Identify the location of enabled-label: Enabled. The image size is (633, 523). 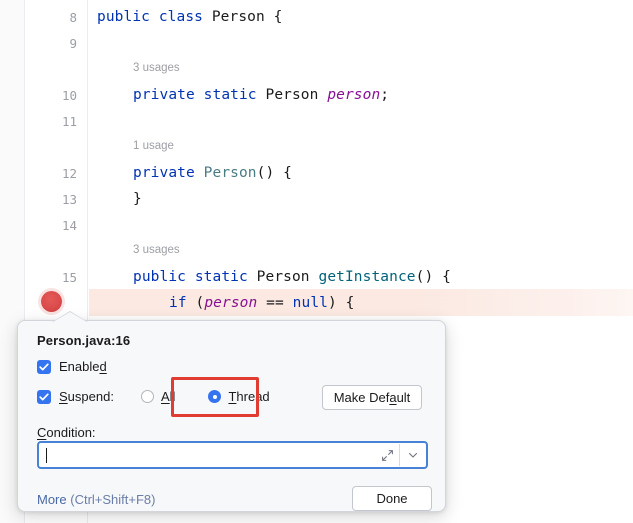
(83, 366).